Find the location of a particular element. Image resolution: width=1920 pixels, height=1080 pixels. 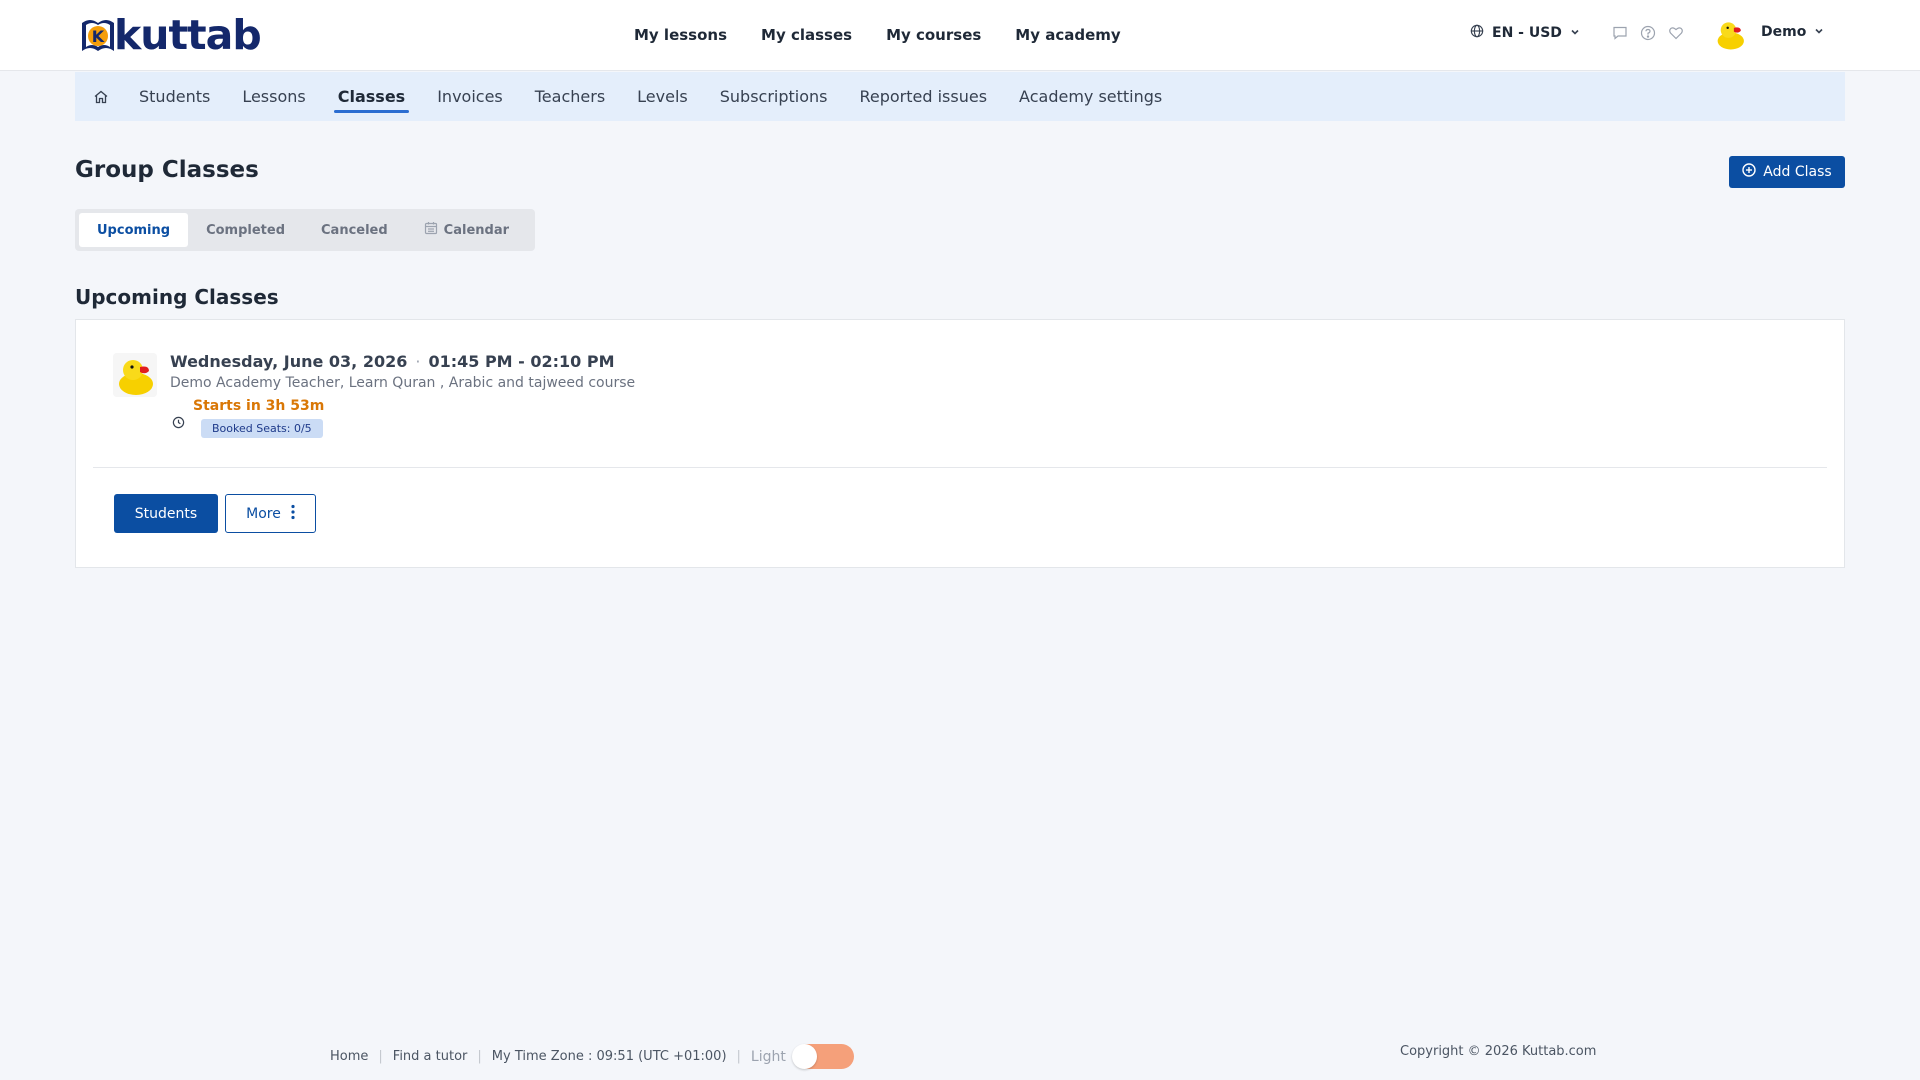

class-status-tabs: Upcoming Completed Canceled Calendar is located at coordinates (305, 230).